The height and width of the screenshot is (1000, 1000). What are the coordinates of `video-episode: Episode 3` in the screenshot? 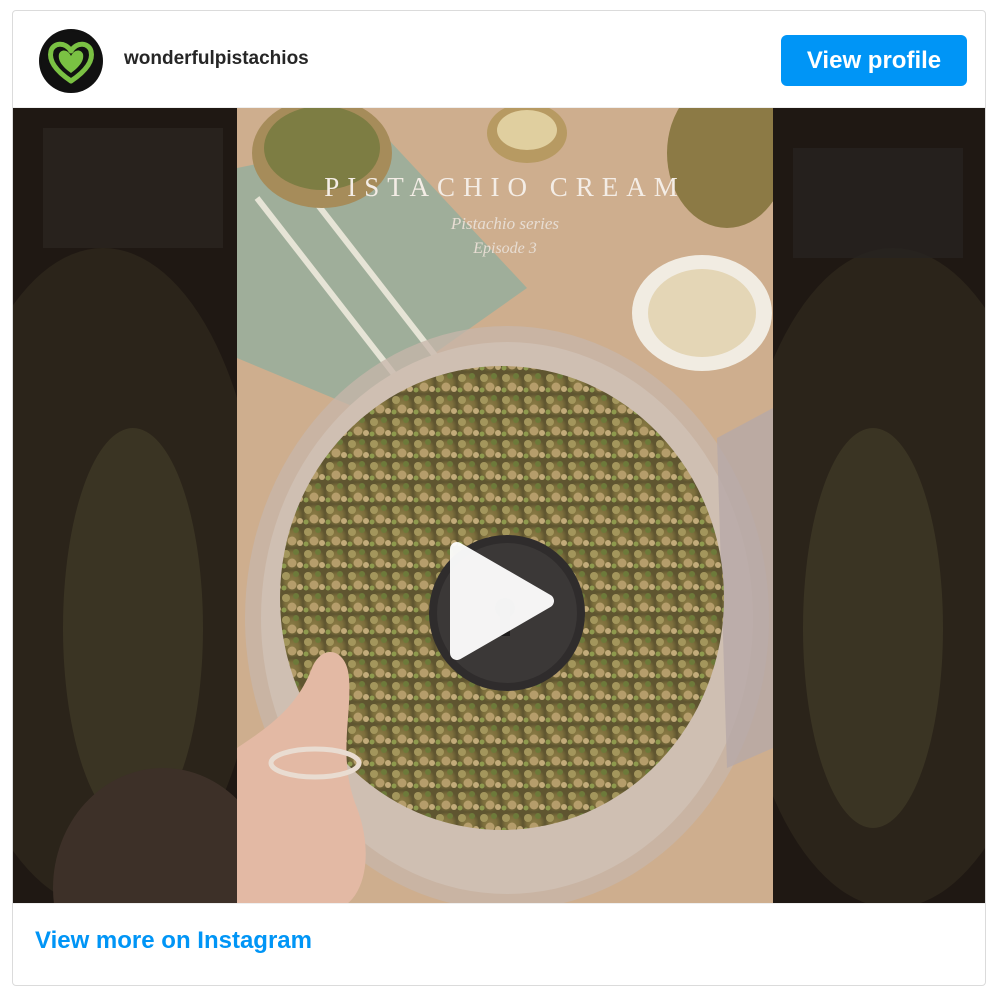 It's located at (505, 248).